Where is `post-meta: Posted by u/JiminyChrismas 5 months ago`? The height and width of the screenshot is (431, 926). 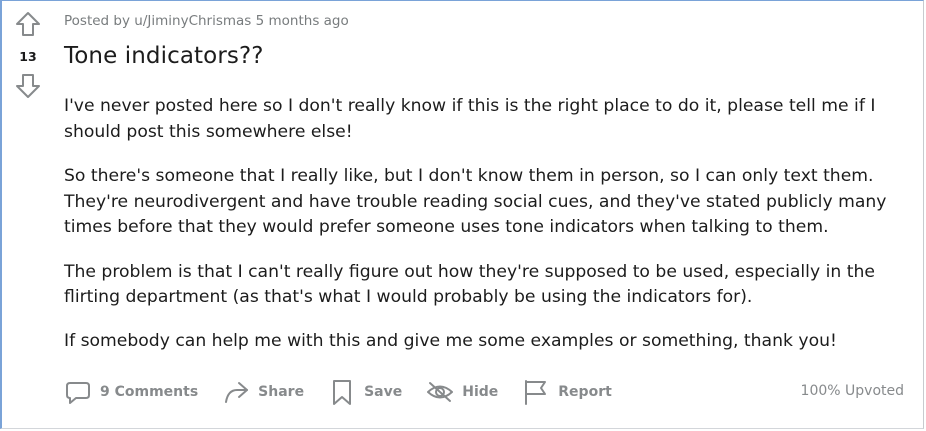
post-meta: Posted by u/JiminyChrismas 5 months ago is located at coordinates (206, 21).